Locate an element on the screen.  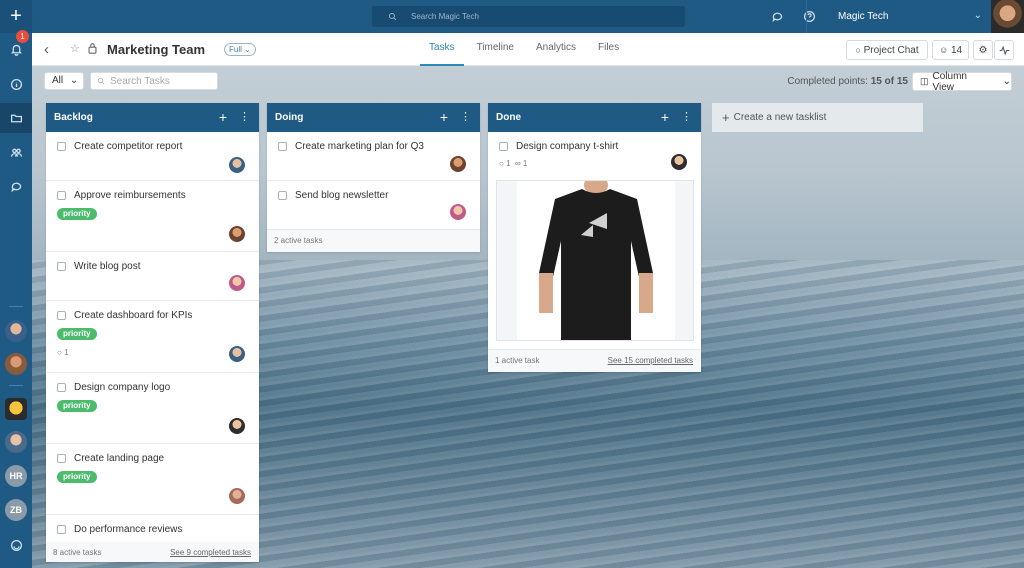
task-card: Design company t-shirt ○ 1 ∞ 1 is located at coordinates (594, 241).